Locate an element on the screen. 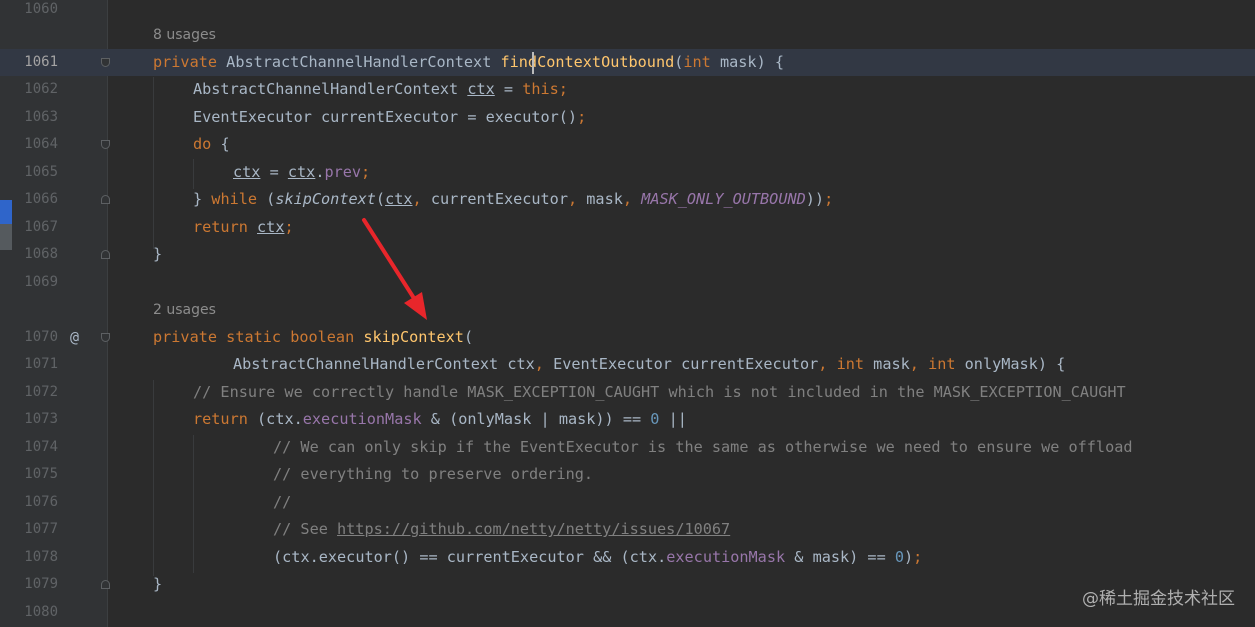 The height and width of the screenshot is (627, 1255). watermark: @稀土掘金技术社区 is located at coordinates (1158, 599).